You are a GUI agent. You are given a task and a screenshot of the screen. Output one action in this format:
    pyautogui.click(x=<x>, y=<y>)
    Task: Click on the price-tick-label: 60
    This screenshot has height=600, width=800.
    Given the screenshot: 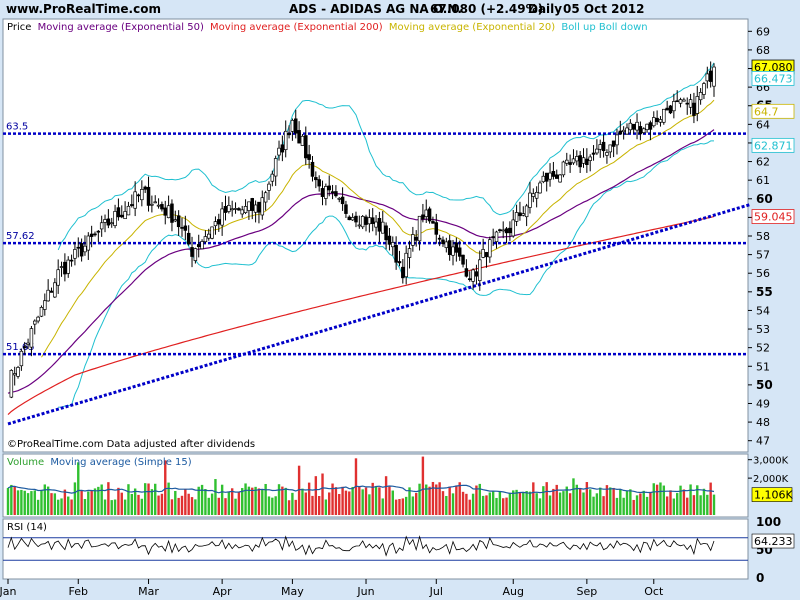 What is the action you would take?
    pyautogui.click(x=764, y=199)
    